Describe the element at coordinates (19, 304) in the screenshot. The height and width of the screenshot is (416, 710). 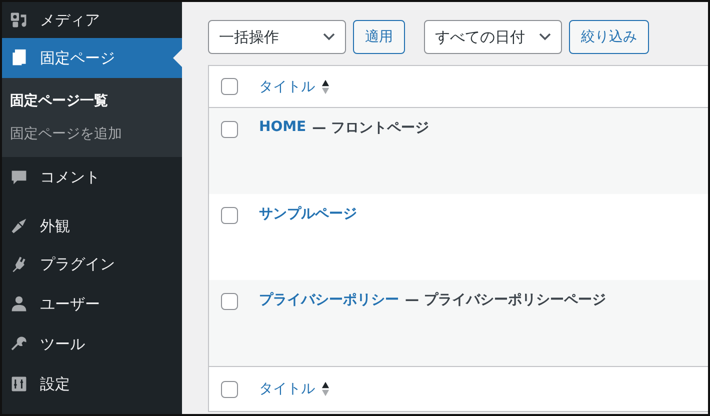
I see `user-icon` at that location.